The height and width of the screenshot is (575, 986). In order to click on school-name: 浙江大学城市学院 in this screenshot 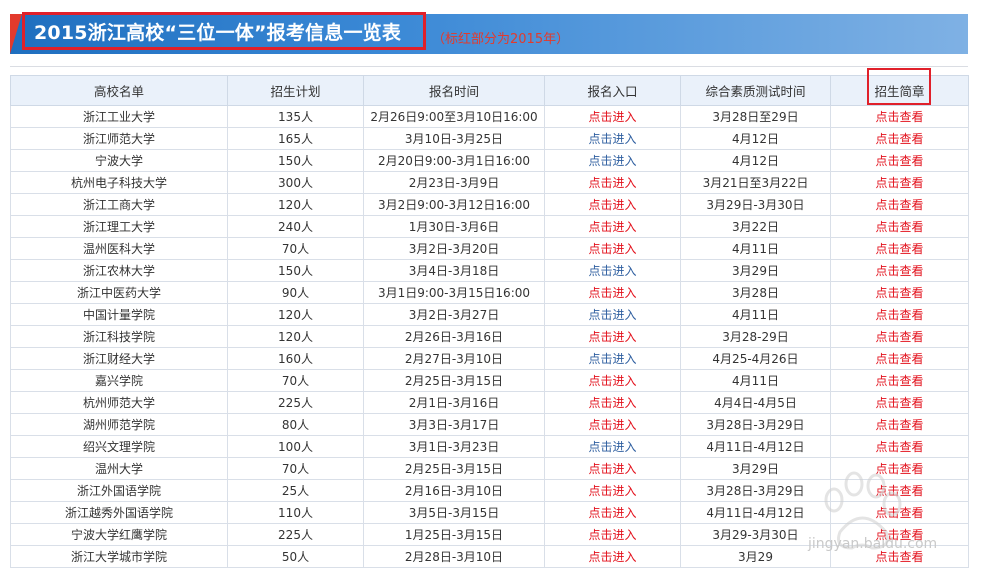, I will do `click(118, 557)`.